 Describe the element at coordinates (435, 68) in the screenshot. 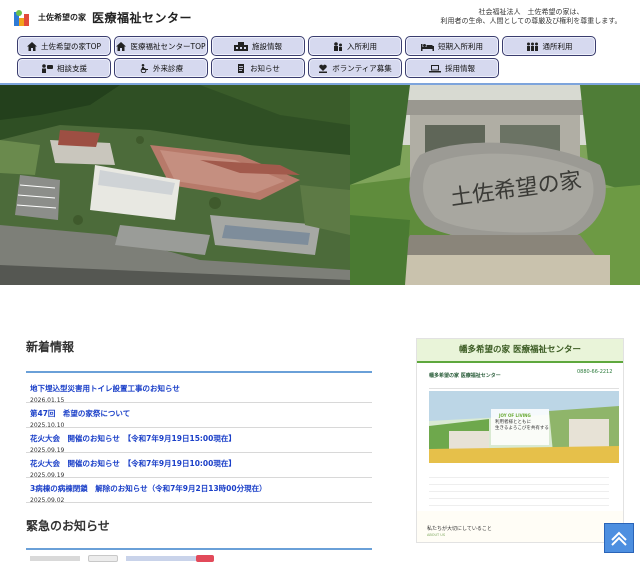

I see `laptop-icon` at that location.